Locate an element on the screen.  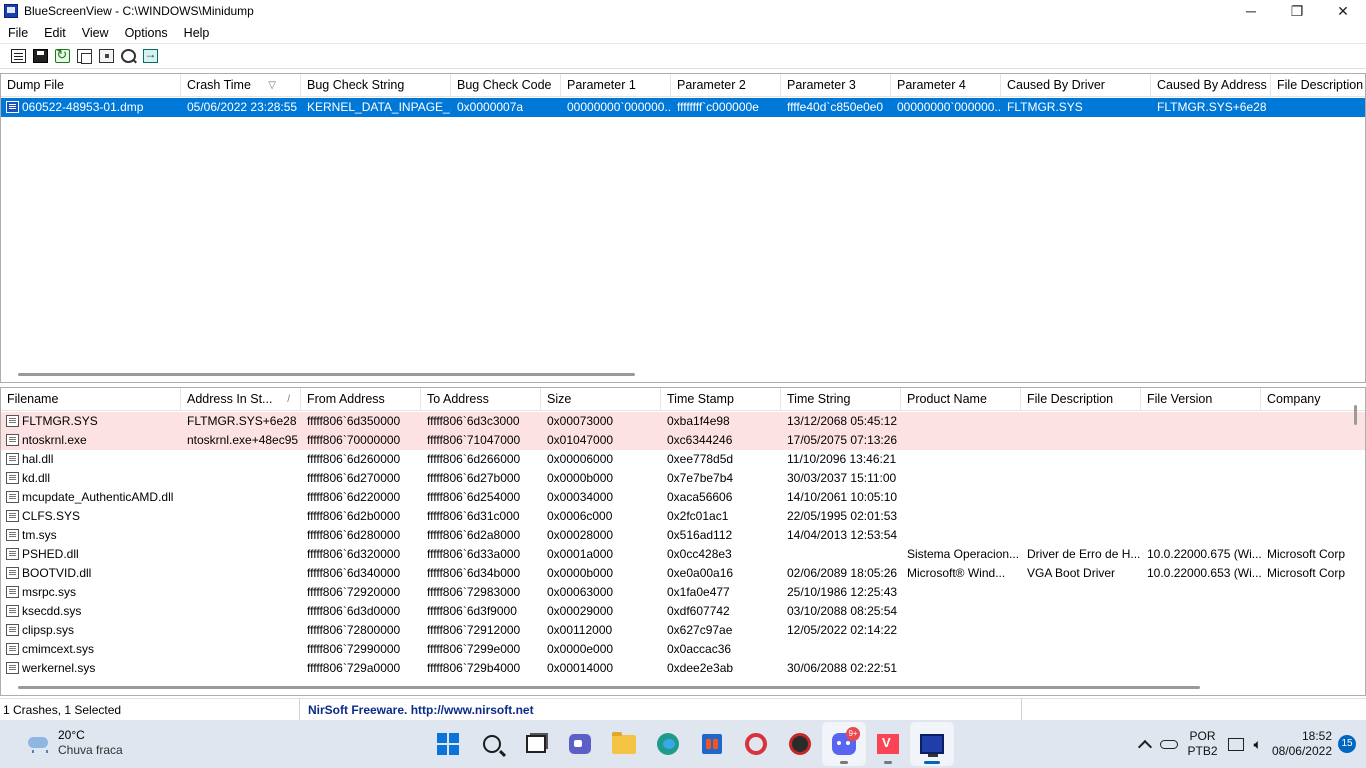
exit-button is located at coordinates (150, 56).